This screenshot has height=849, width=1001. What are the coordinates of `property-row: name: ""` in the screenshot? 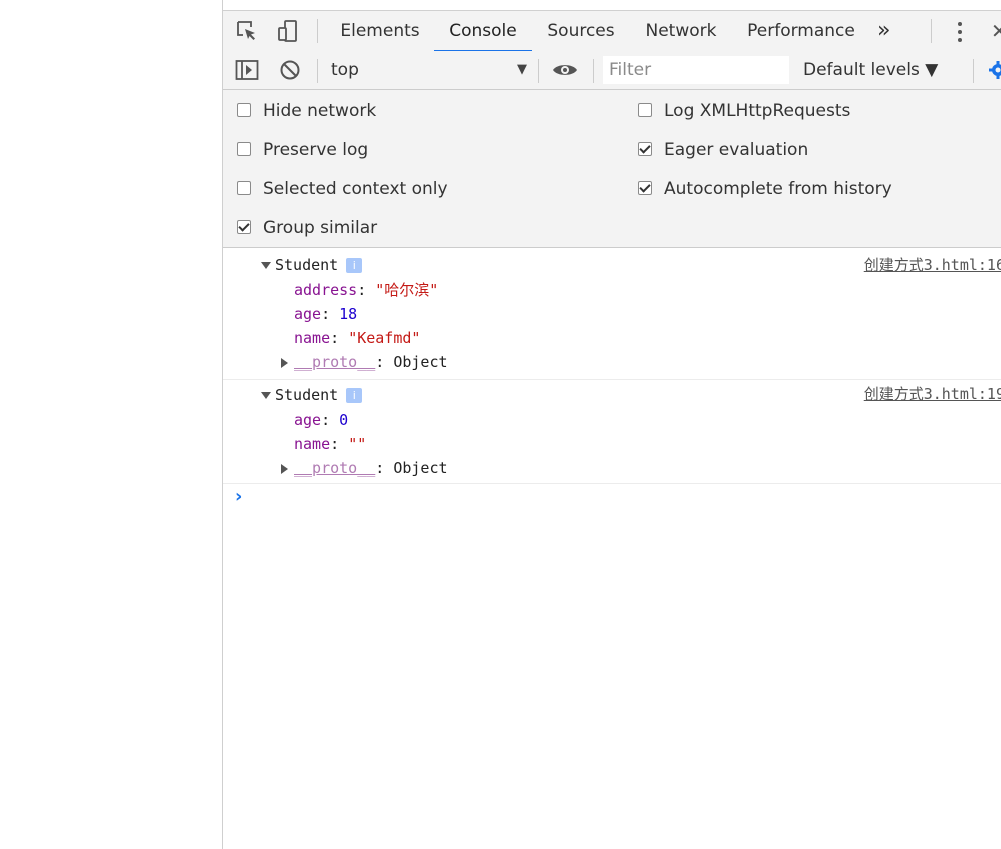 It's located at (330, 444).